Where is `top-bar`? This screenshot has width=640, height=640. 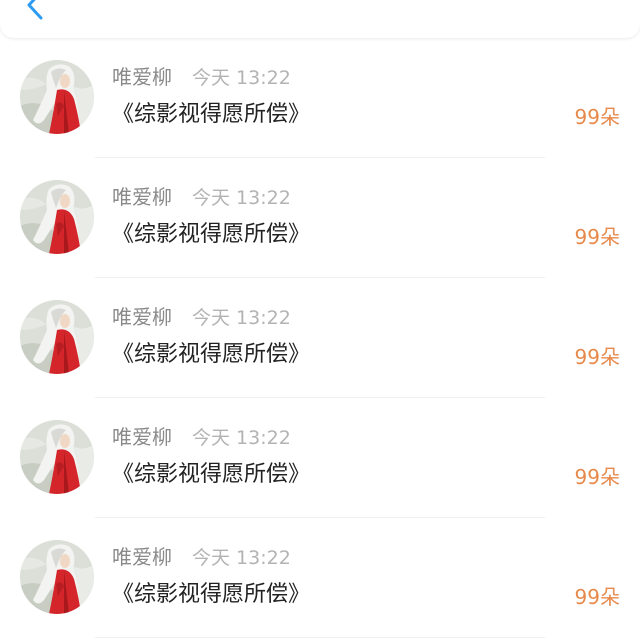 top-bar is located at coordinates (320, 19).